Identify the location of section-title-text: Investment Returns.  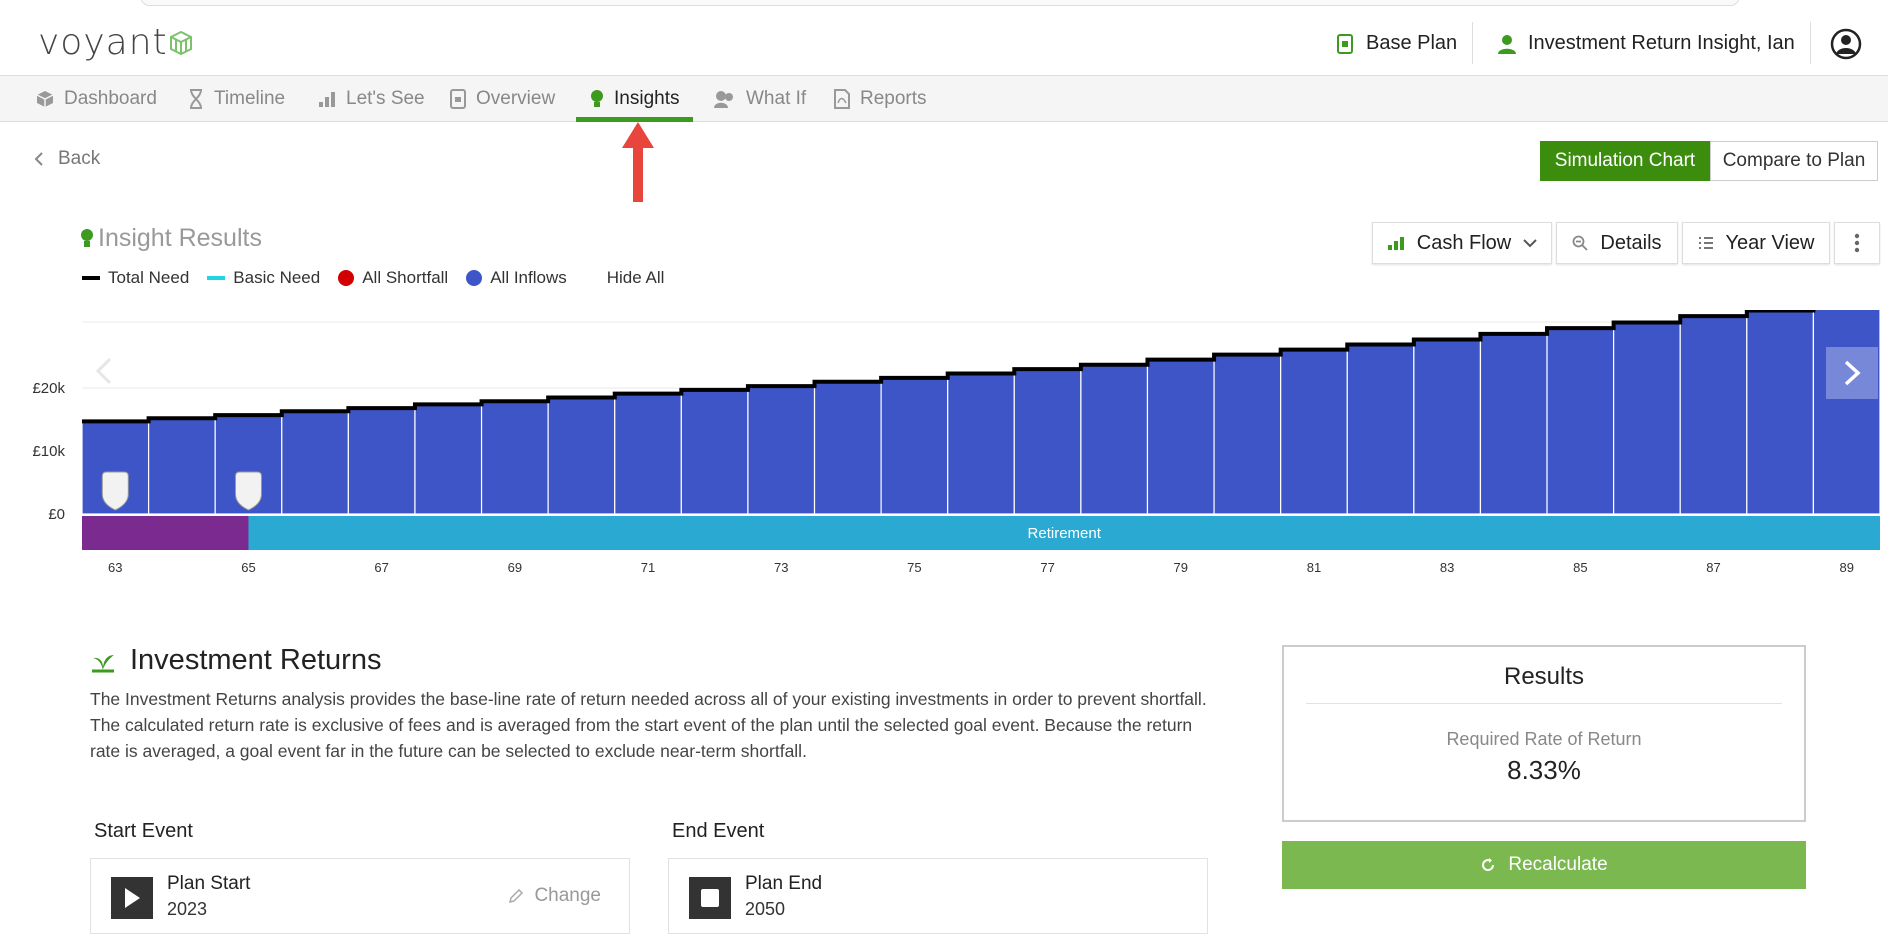
(256, 660).